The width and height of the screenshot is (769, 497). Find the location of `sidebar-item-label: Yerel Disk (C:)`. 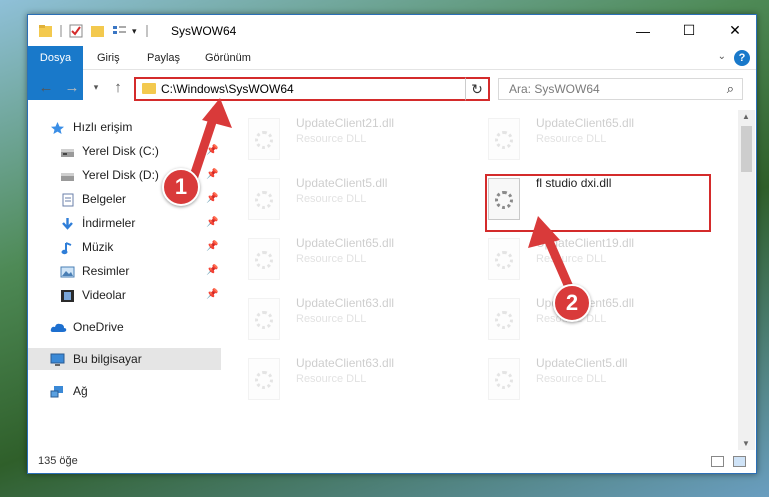

sidebar-item-label: Yerel Disk (C:) is located at coordinates (120, 151).